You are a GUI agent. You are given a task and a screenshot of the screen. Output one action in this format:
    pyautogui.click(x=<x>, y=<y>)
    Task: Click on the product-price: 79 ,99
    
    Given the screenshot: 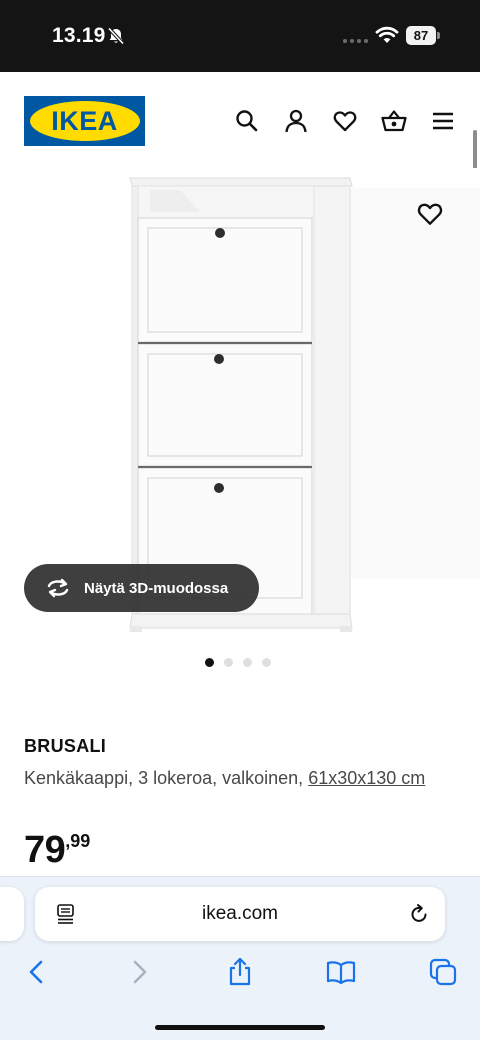 What is the action you would take?
    pyautogui.click(x=57, y=850)
    